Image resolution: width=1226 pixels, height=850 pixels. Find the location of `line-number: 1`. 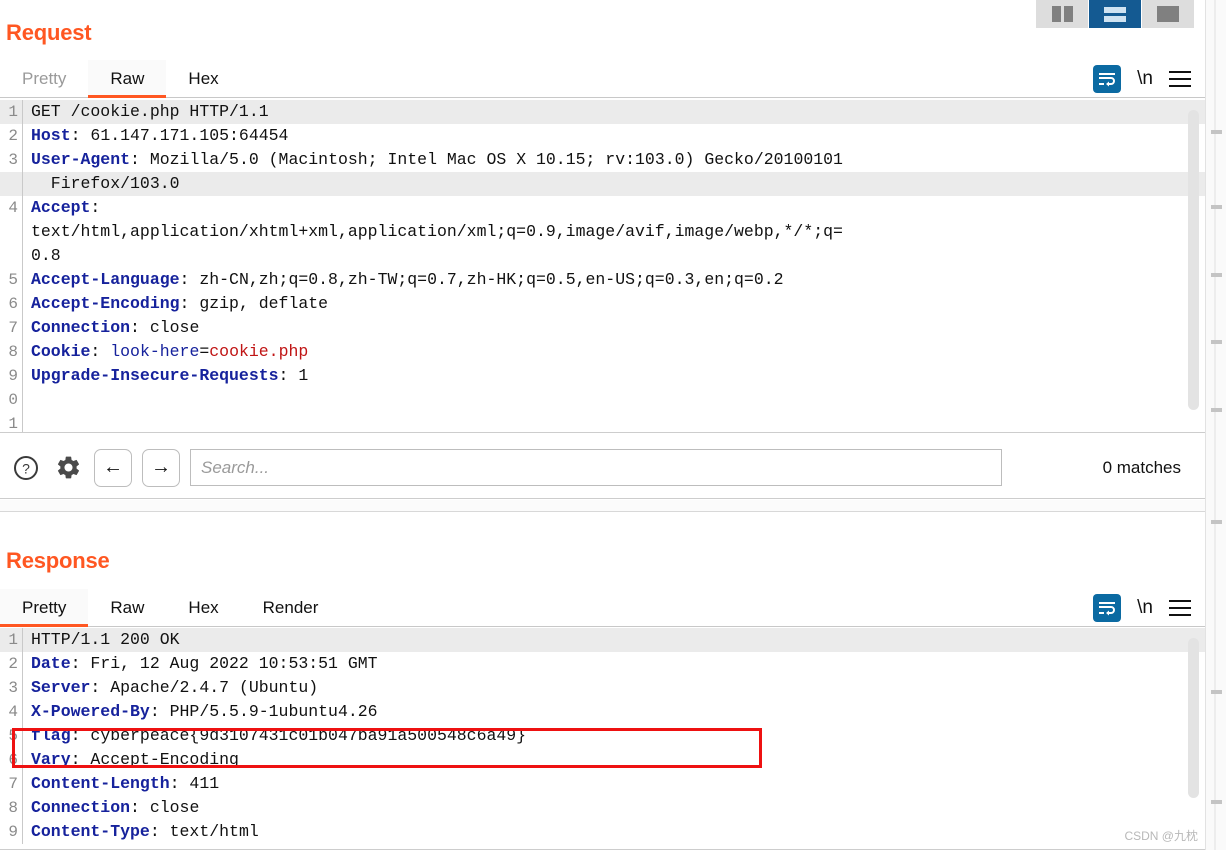

line-number: 1 is located at coordinates (13, 640).